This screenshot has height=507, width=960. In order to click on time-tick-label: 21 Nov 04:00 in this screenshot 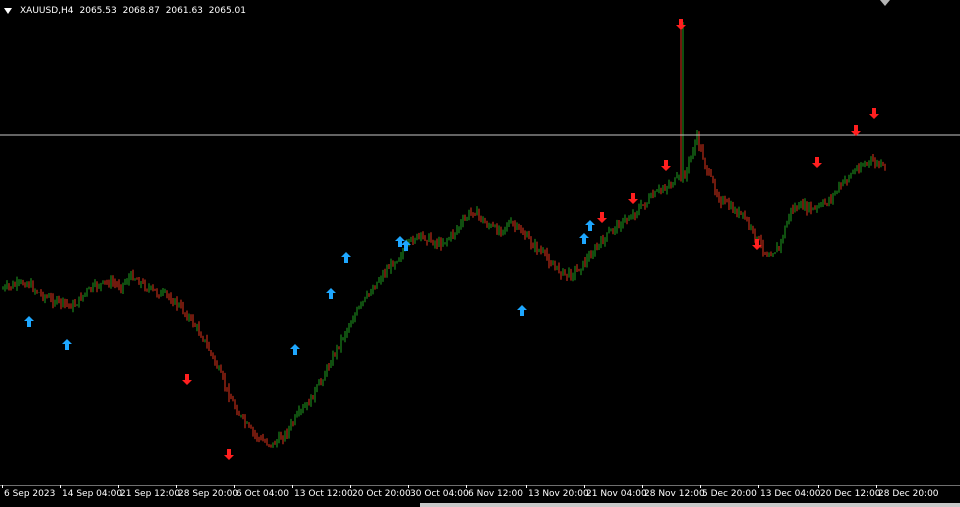, I will do `click(616, 494)`.